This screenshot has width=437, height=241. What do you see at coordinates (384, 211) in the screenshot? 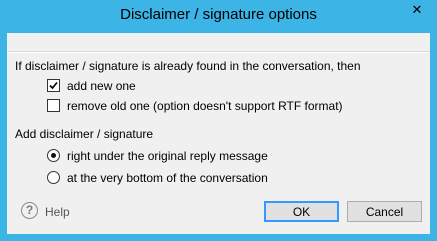
I see `cancel-button: Cancel` at bounding box center [384, 211].